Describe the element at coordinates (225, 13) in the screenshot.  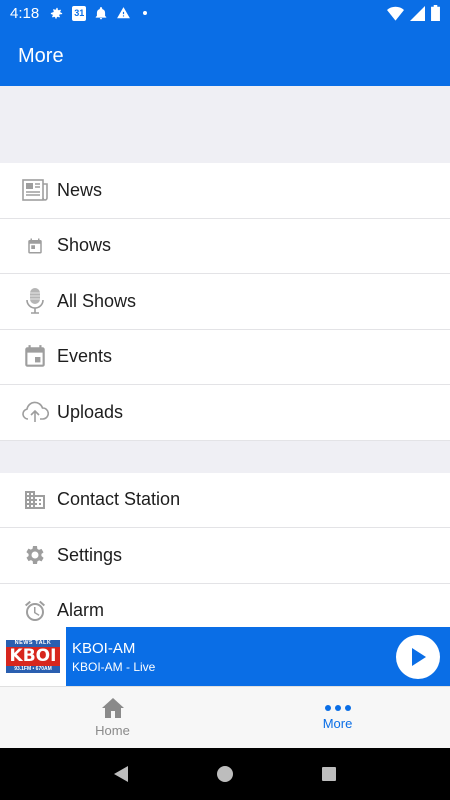
I see `status-bar: 4:18 31` at that location.